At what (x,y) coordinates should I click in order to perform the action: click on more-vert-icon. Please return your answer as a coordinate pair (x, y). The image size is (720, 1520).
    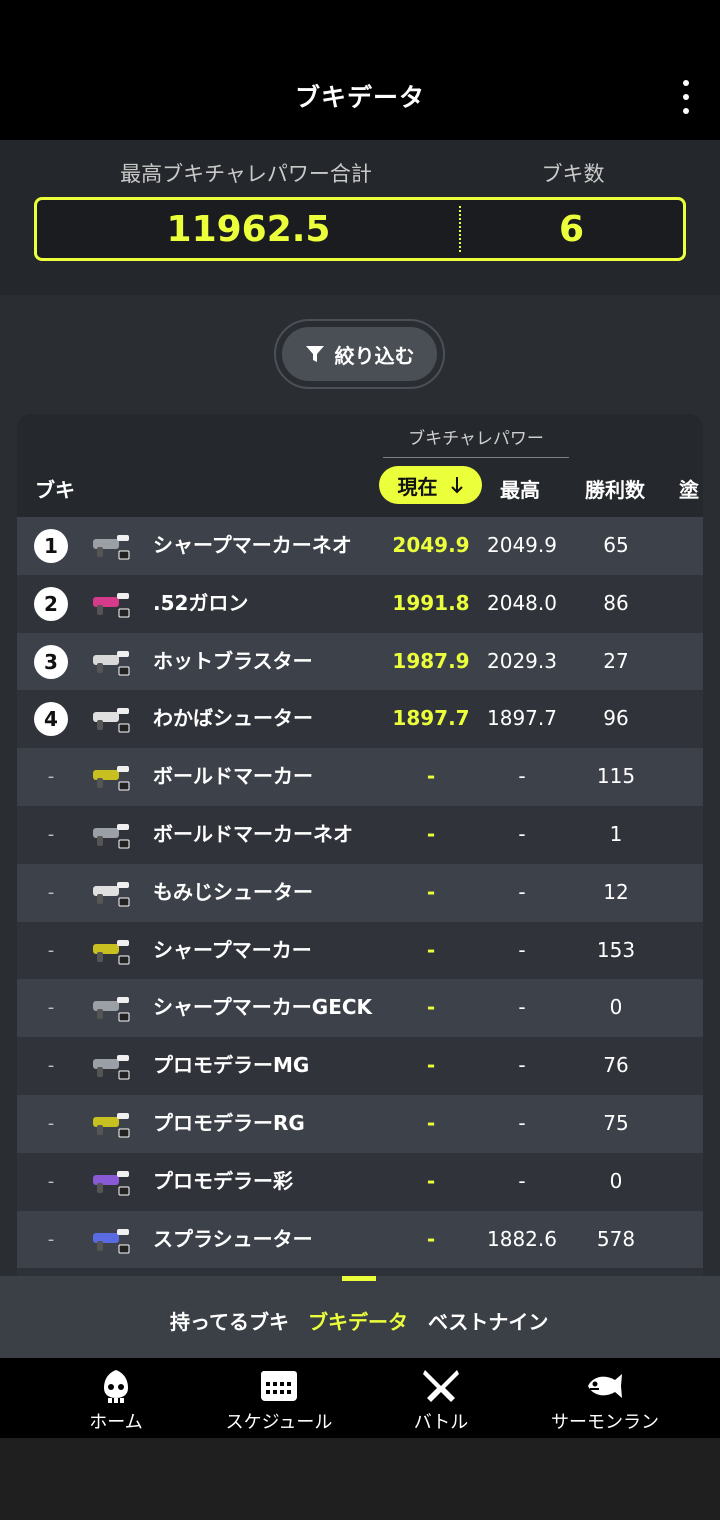
    Looking at the image, I should click on (686, 97).